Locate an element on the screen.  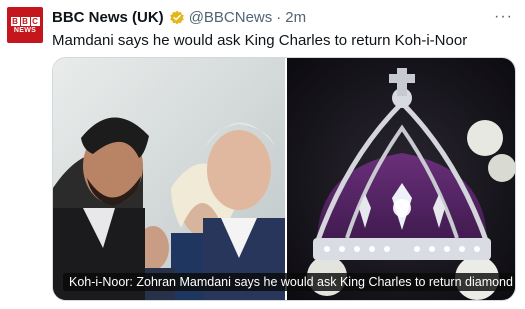
avatar-news-label: NEWS is located at coordinates (25, 30).